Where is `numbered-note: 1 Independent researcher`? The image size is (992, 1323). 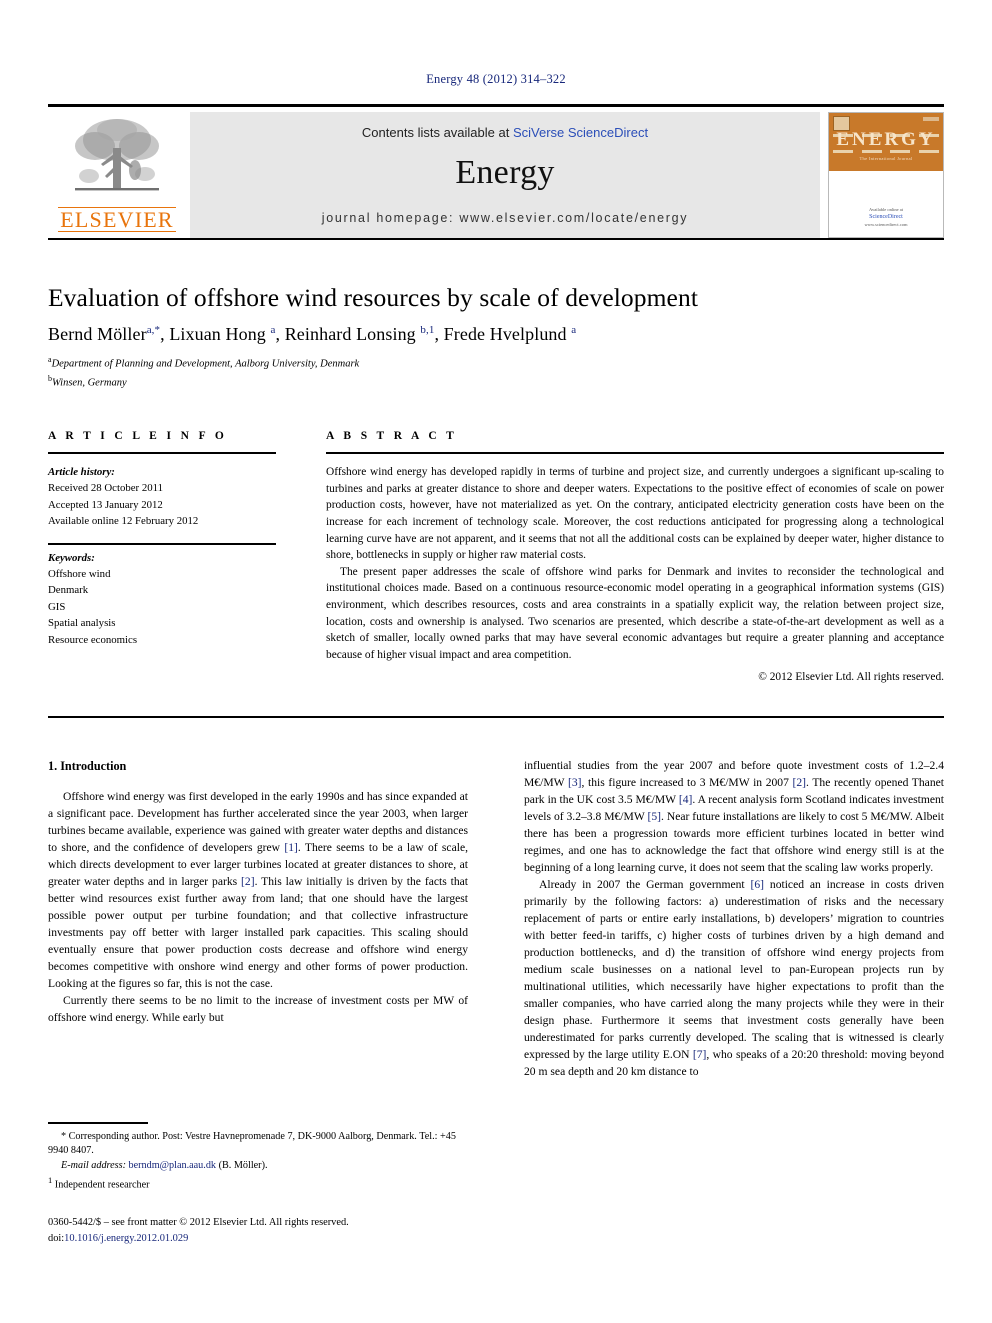
numbered-note: 1 Independent researcher is located at coordinates (258, 1183).